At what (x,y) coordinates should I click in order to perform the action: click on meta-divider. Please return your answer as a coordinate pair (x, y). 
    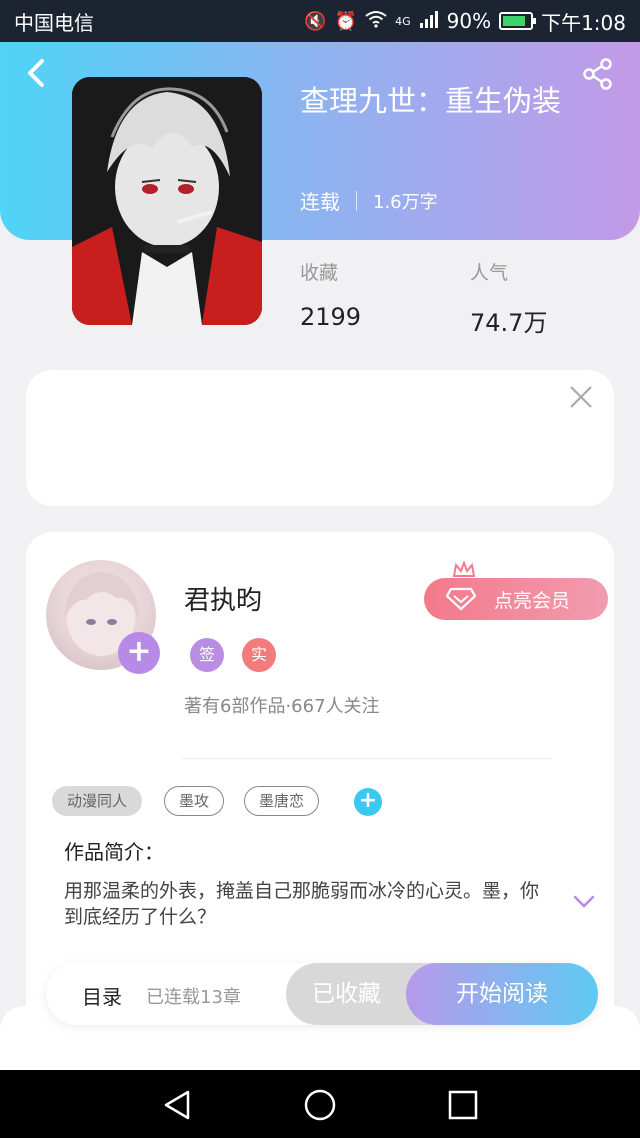
    Looking at the image, I should click on (356, 200).